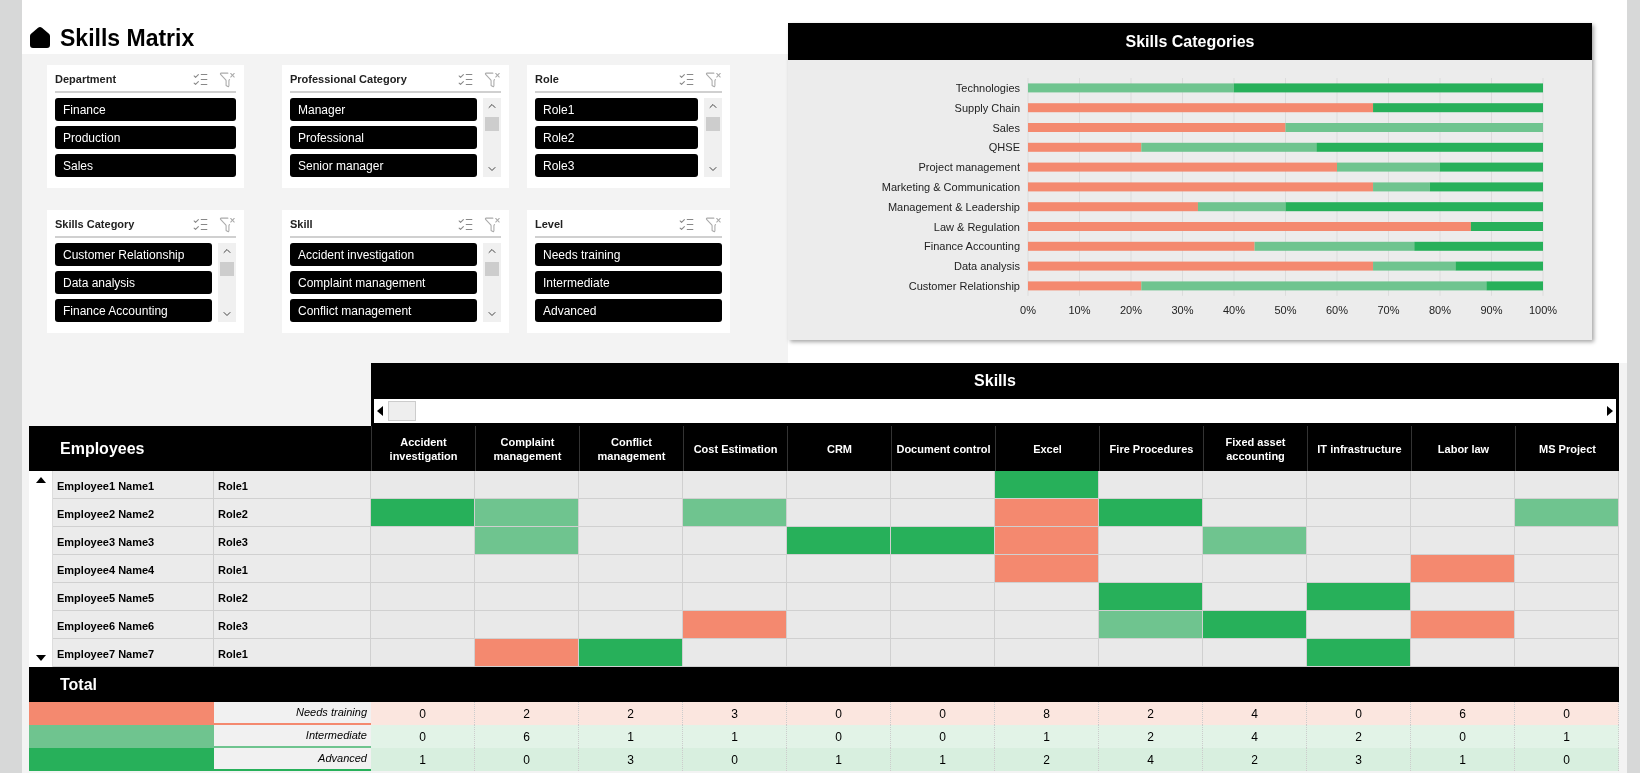 This screenshot has height=773, width=1640. Describe the element at coordinates (1047, 713) in the screenshot. I see `total-cell: 8` at that location.